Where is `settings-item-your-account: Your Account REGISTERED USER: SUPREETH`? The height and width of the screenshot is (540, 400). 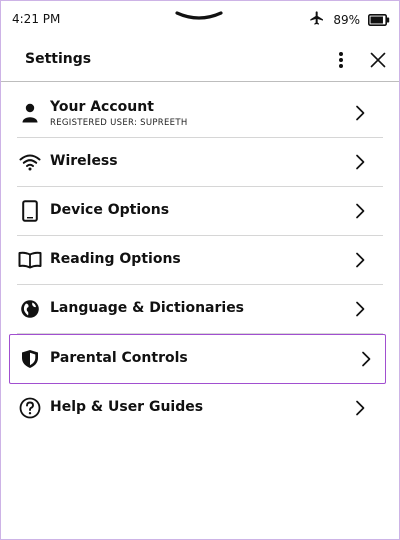 settings-item-your-account: Your Account REGISTERED USER: SUPREETH is located at coordinates (200, 113).